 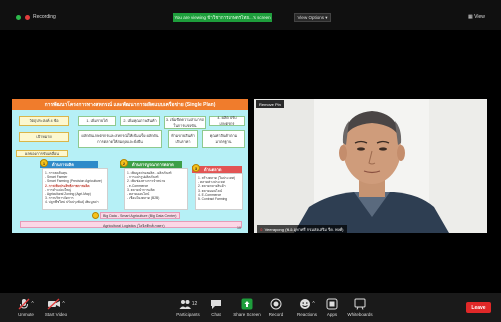 What do you see at coordinates (95, 215) in the screenshot?
I see `big-data-marker` at bounding box center [95, 215].